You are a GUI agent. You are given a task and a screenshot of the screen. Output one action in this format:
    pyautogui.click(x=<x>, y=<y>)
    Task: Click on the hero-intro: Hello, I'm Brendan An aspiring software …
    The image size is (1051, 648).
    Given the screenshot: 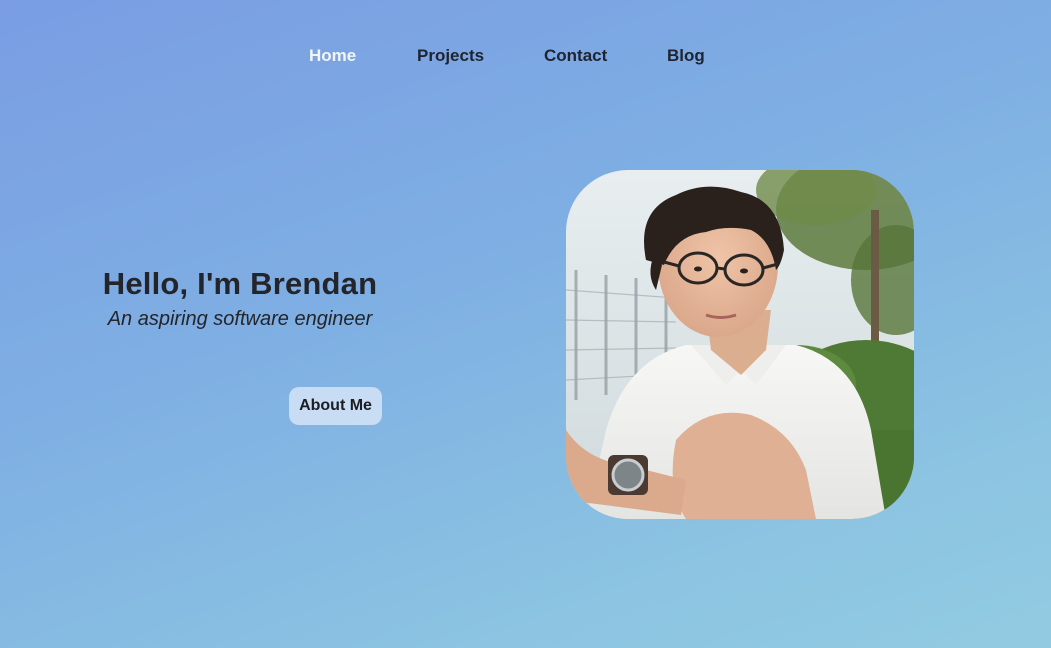 What is the action you would take?
    pyautogui.click(x=240, y=298)
    